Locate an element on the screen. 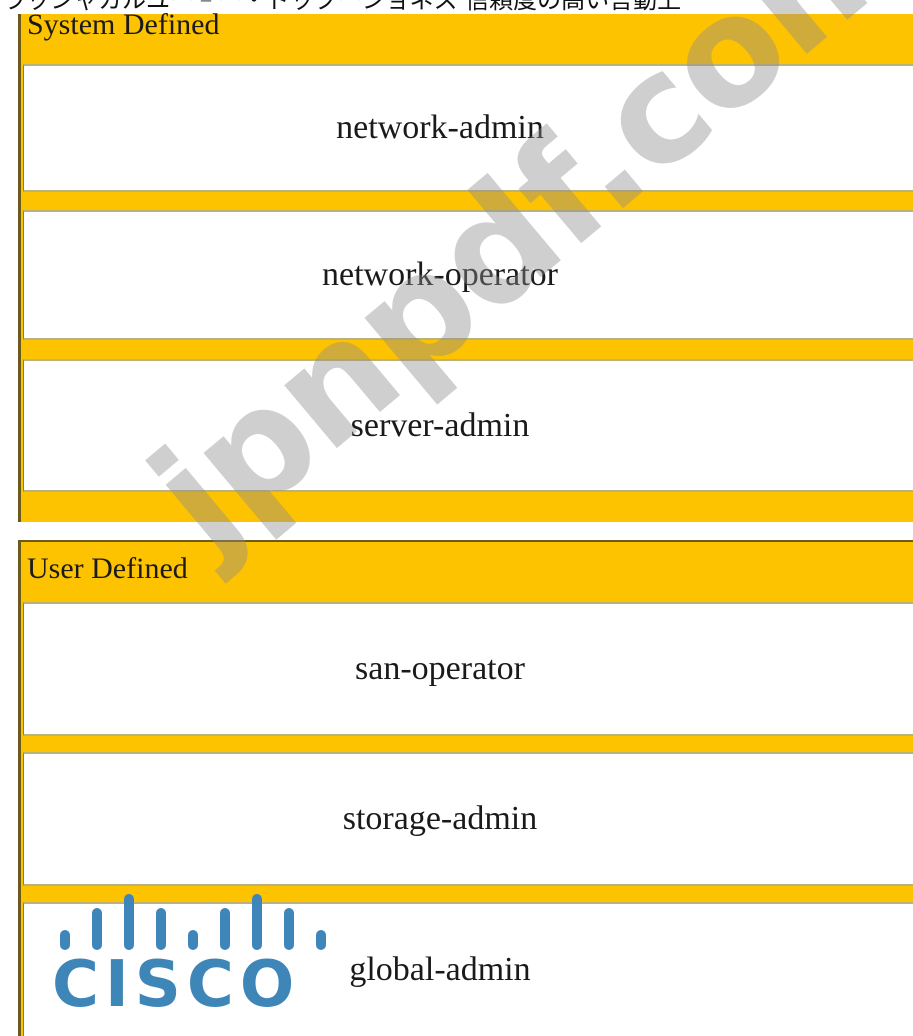  role-network-admin: network-admin is located at coordinates (468, 128).